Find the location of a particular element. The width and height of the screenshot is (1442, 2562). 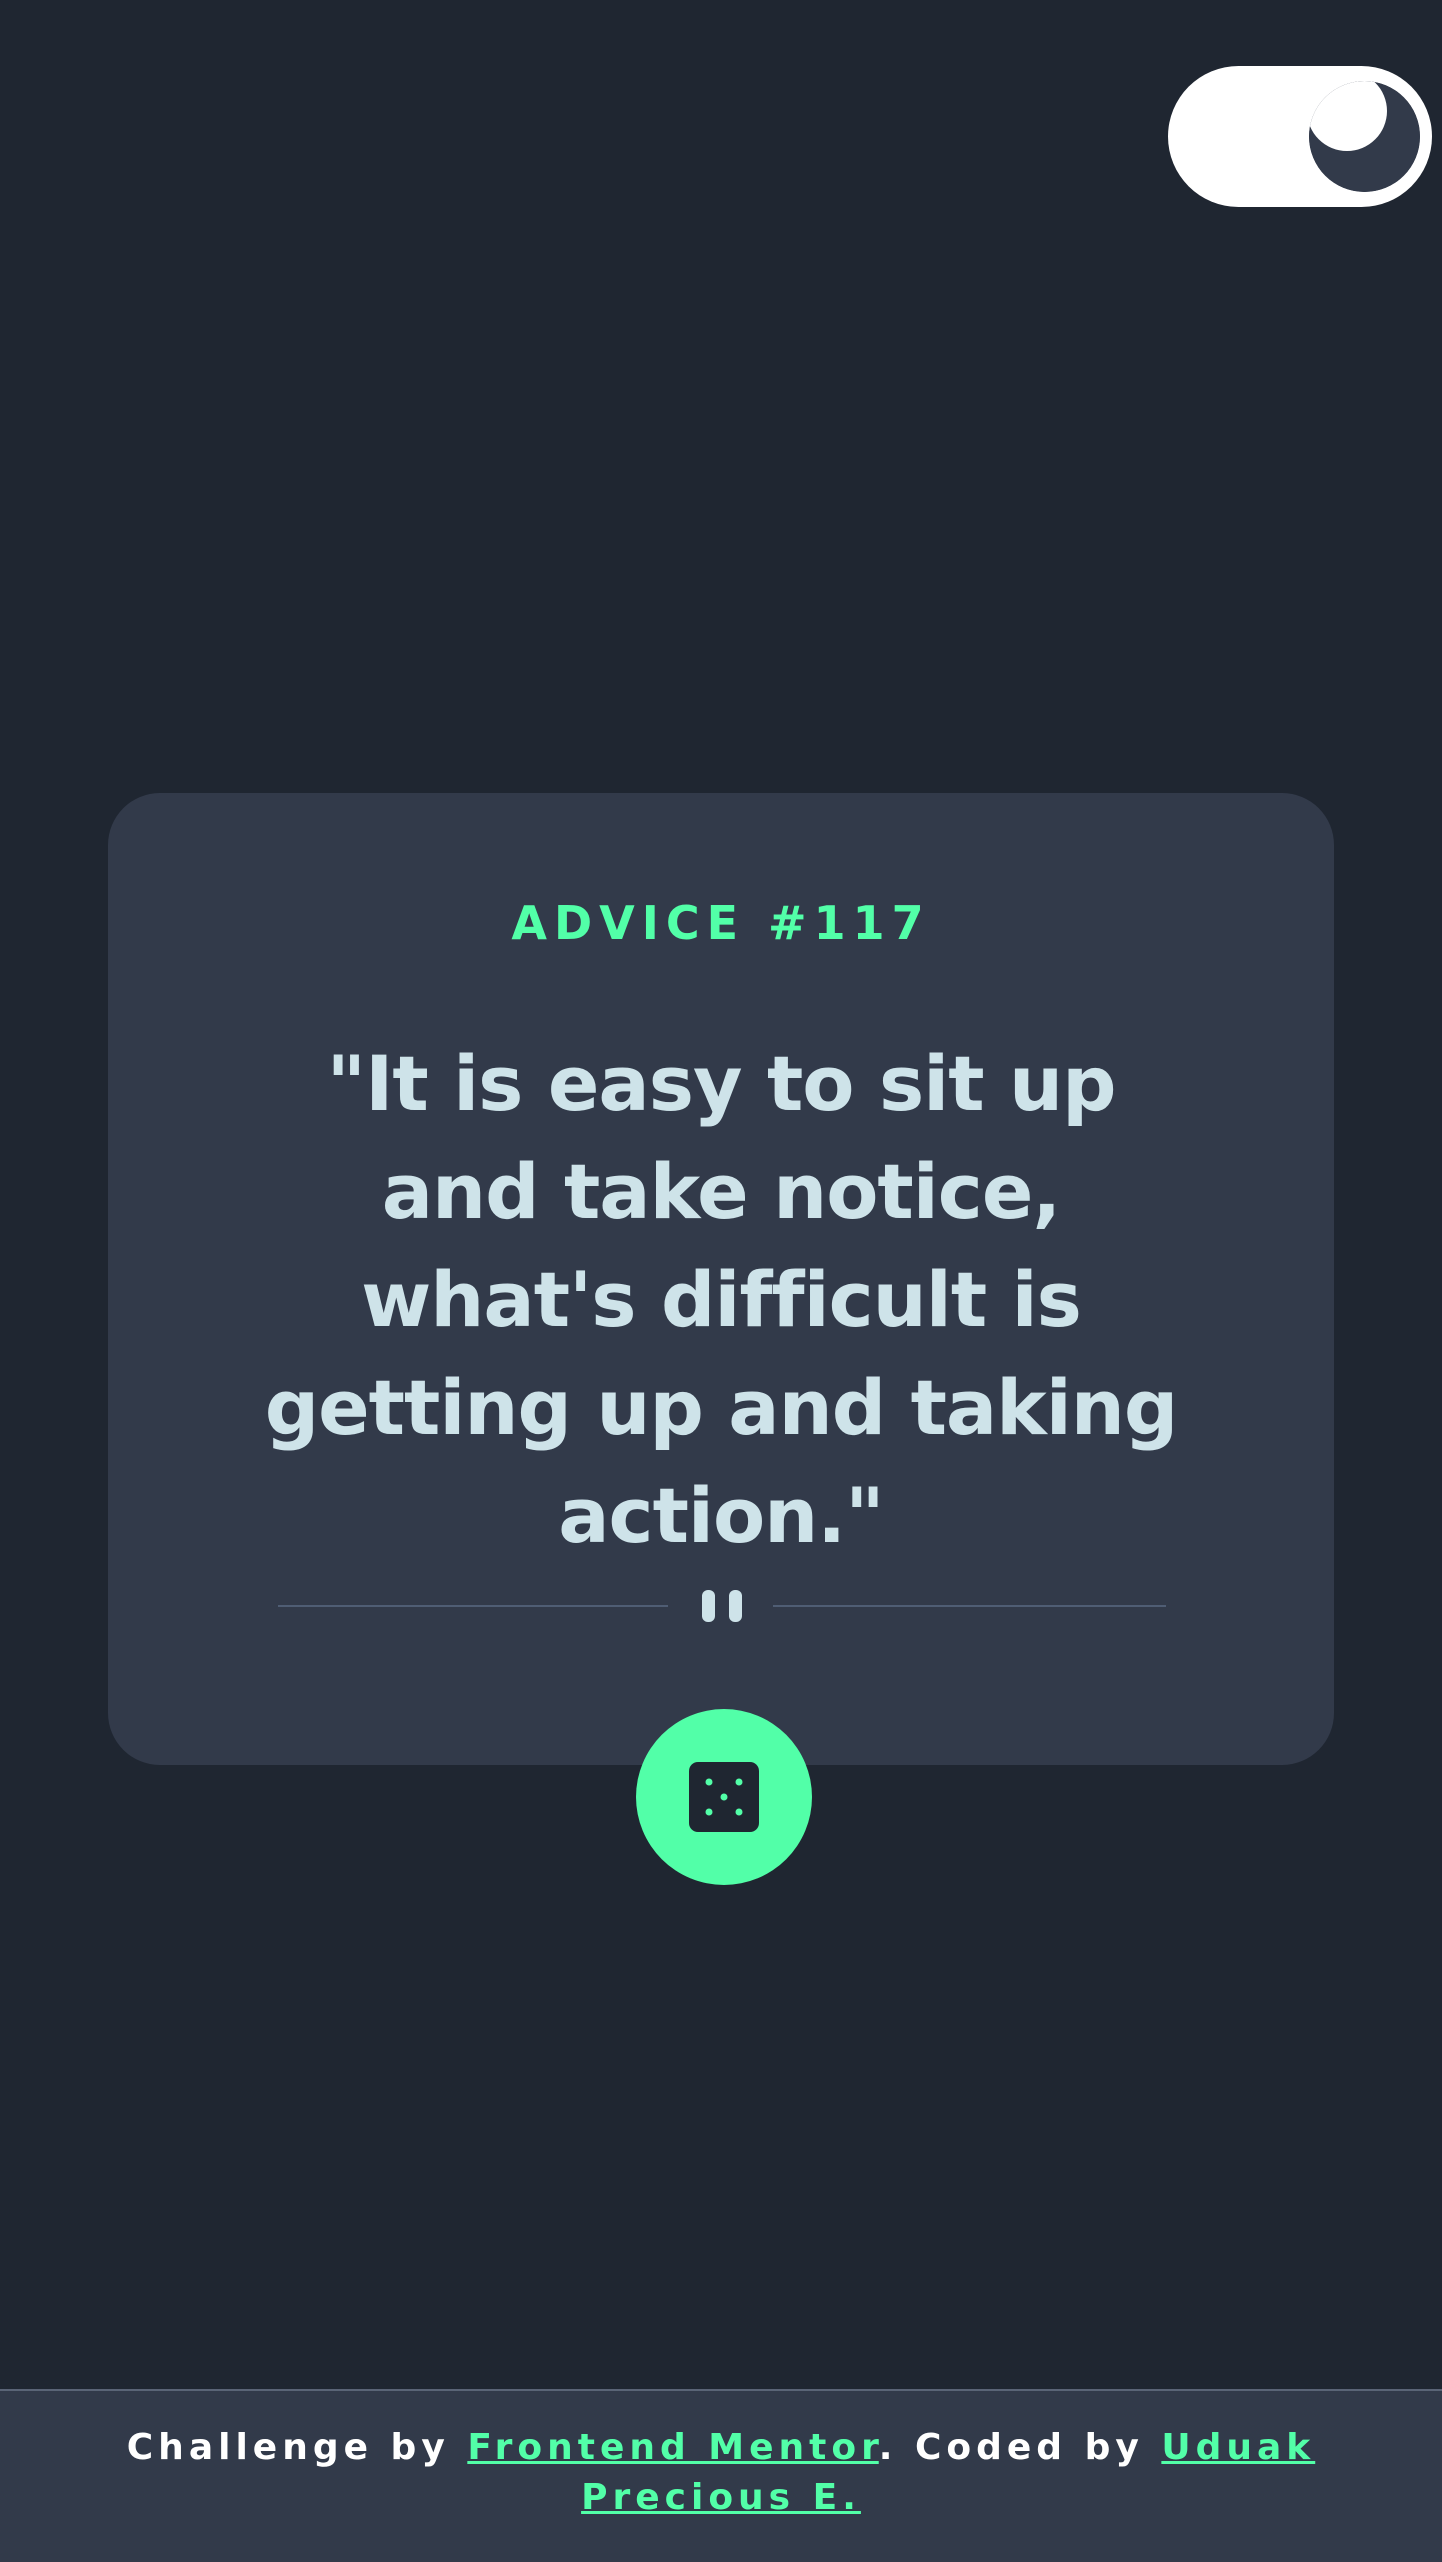

toggle-knob is located at coordinates (1364, 136).